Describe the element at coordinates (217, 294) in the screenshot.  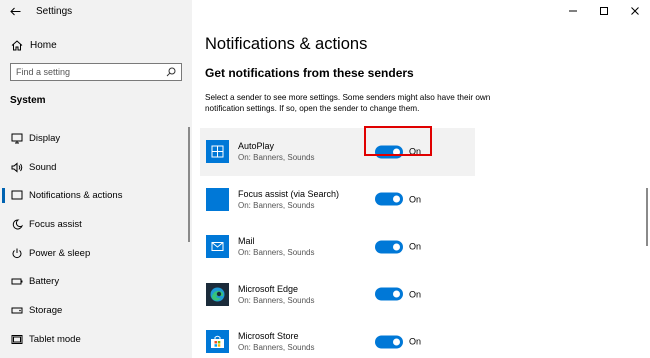
I see `edge-icon` at that location.